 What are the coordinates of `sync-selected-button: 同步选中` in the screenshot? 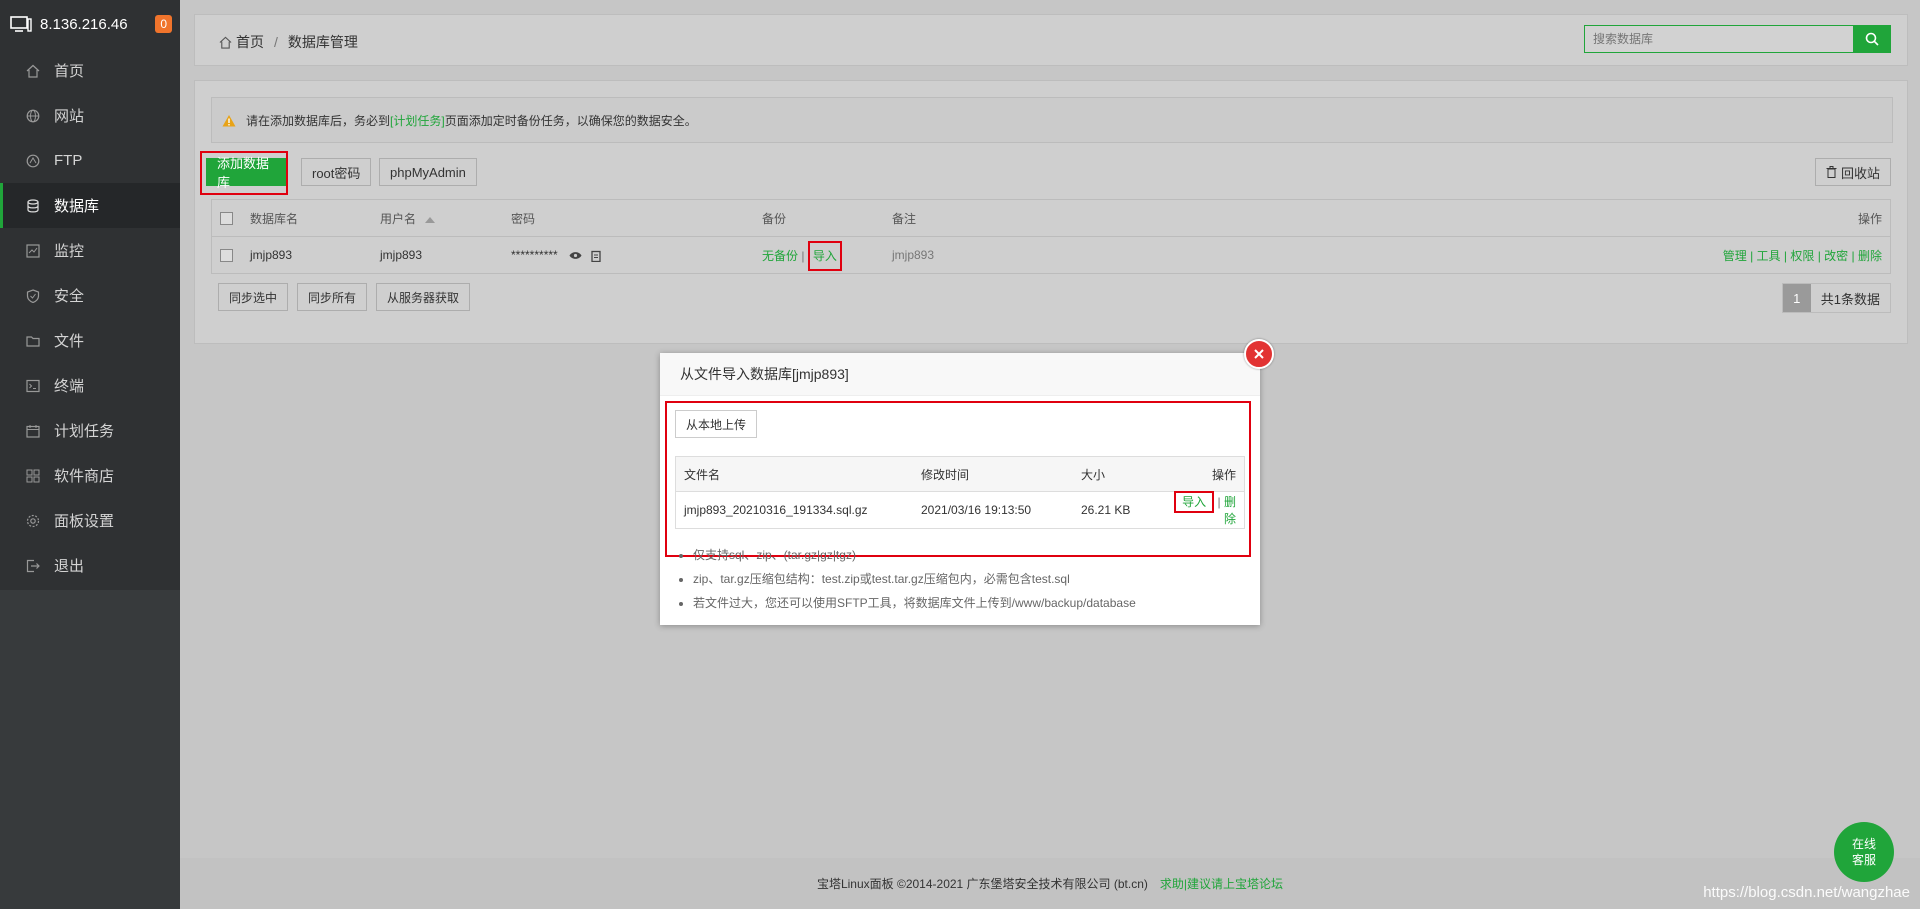 It's located at (253, 297).